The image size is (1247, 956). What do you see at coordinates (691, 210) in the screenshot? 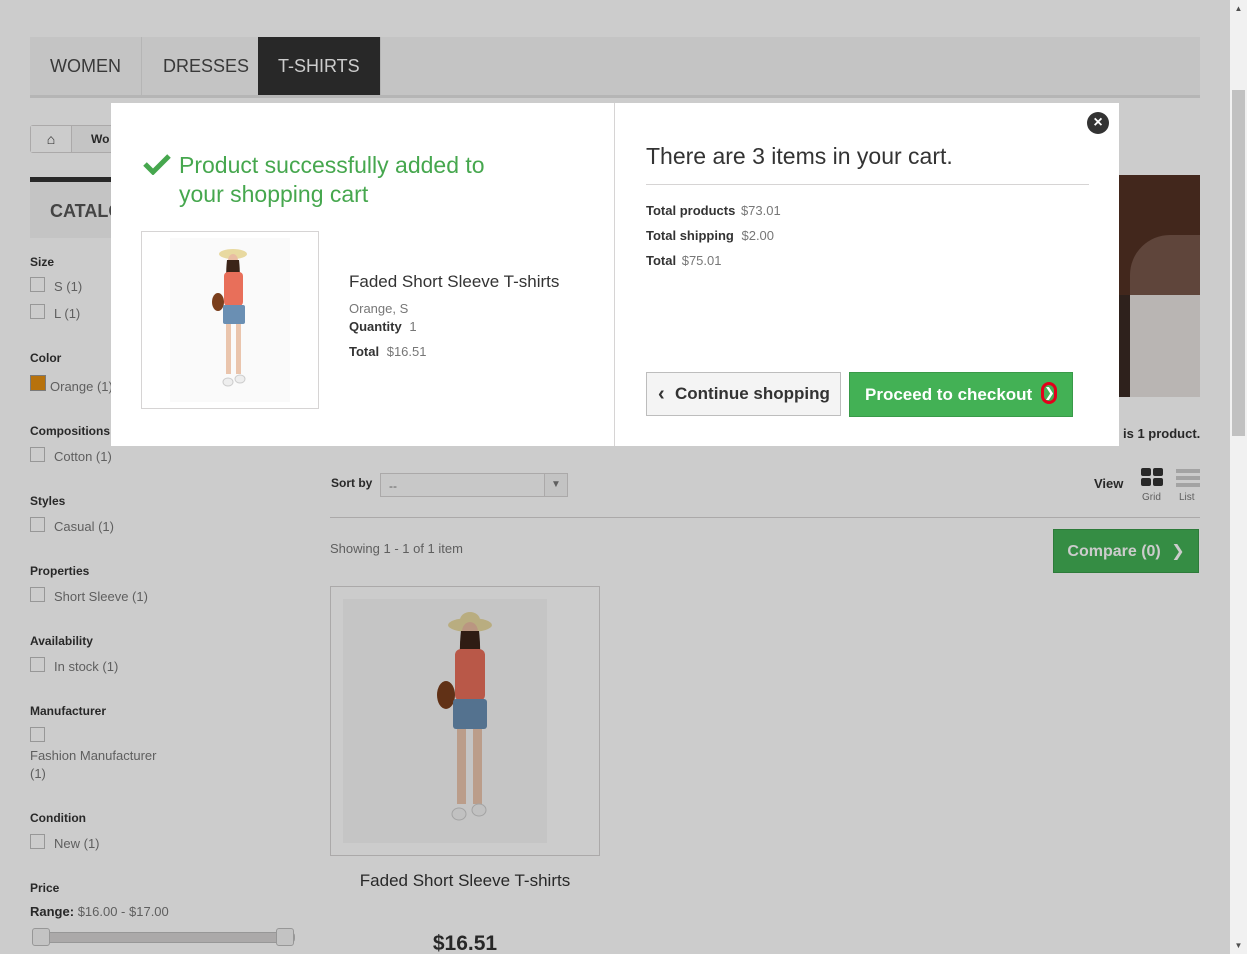
I see `total-products-label: Total products` at bounding box center [691, 210].